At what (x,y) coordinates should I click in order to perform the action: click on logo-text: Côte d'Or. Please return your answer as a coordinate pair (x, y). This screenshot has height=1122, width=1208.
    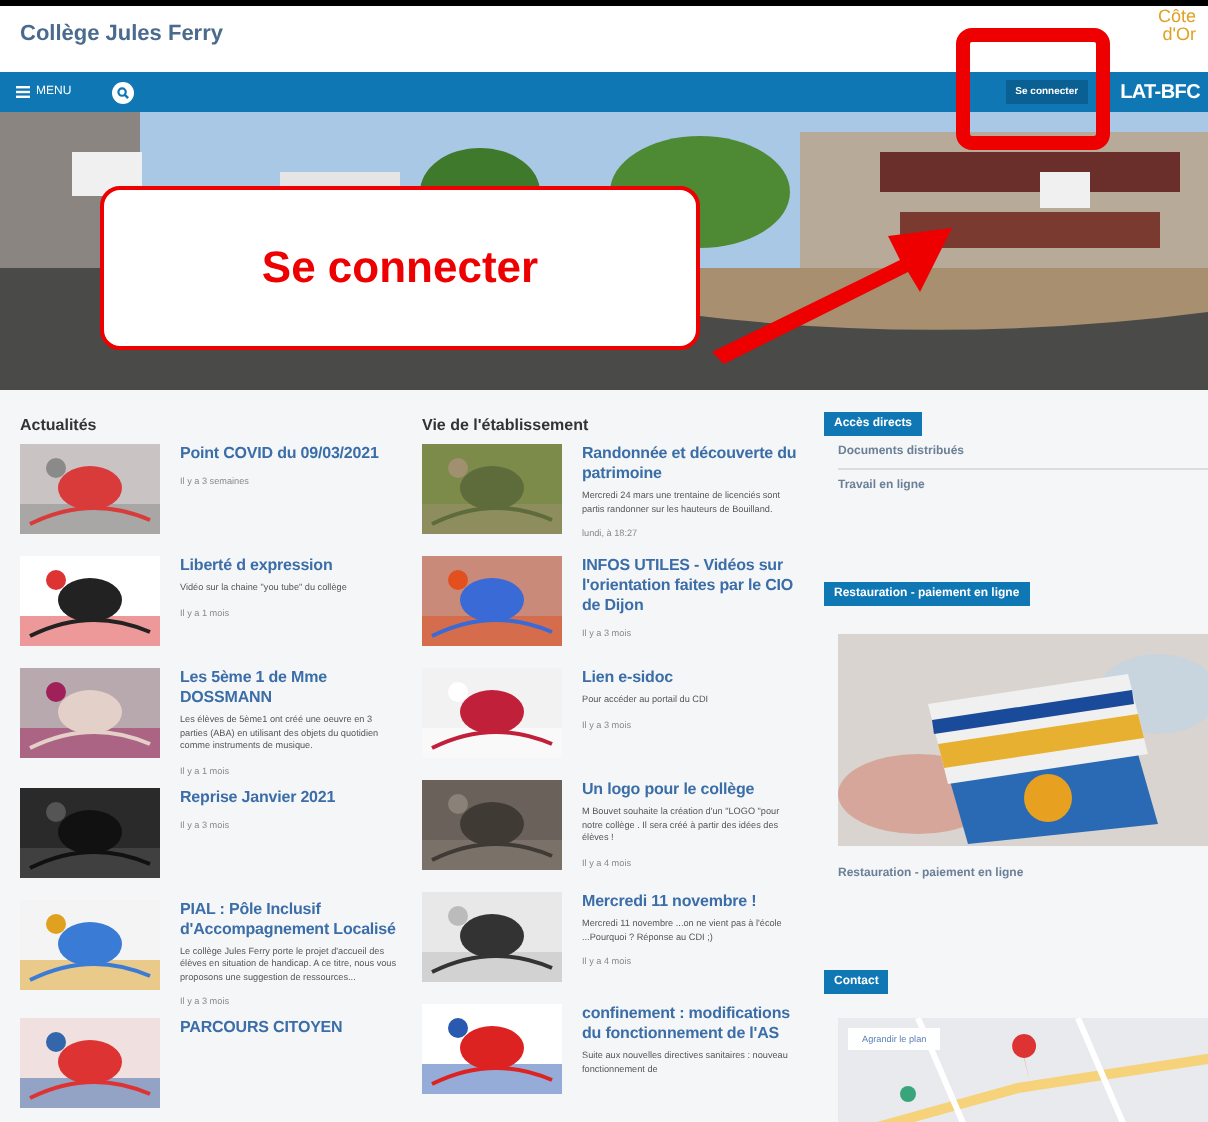
    Looking at the image, I should click on (1176, 26).